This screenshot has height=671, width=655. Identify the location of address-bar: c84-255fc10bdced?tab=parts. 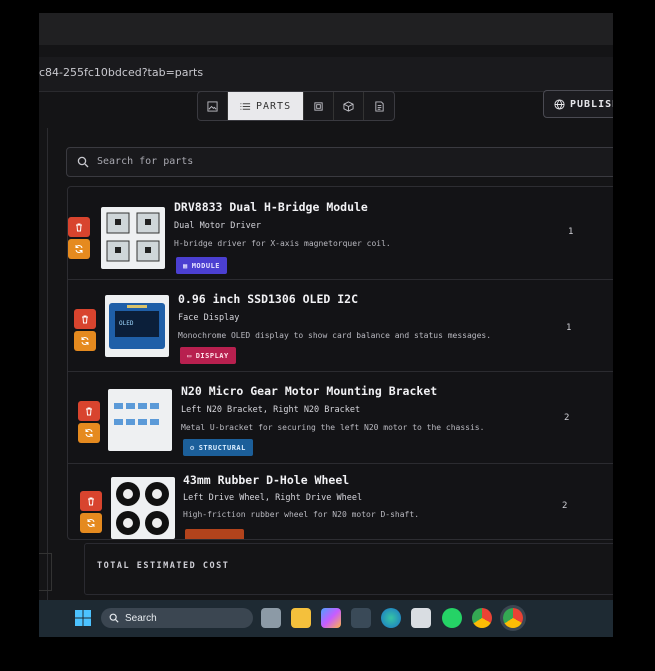
(326, 74).